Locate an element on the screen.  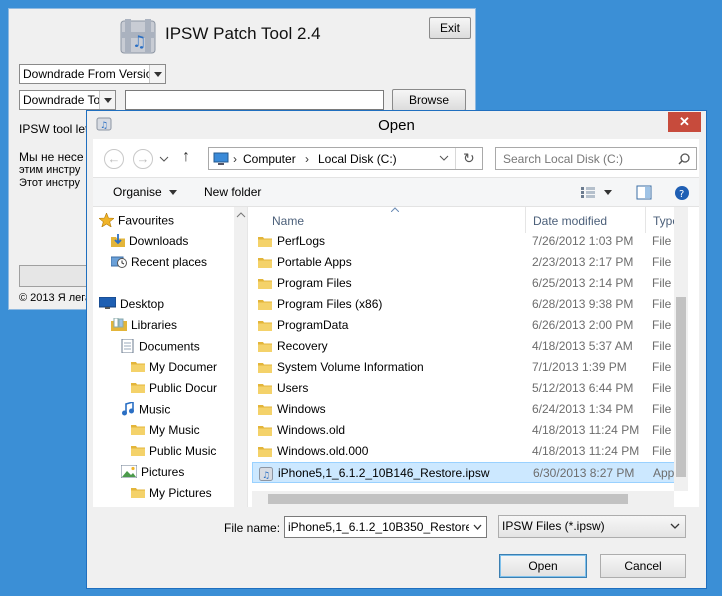
recent-locations-dropdown is located at coordinates (164, 158).